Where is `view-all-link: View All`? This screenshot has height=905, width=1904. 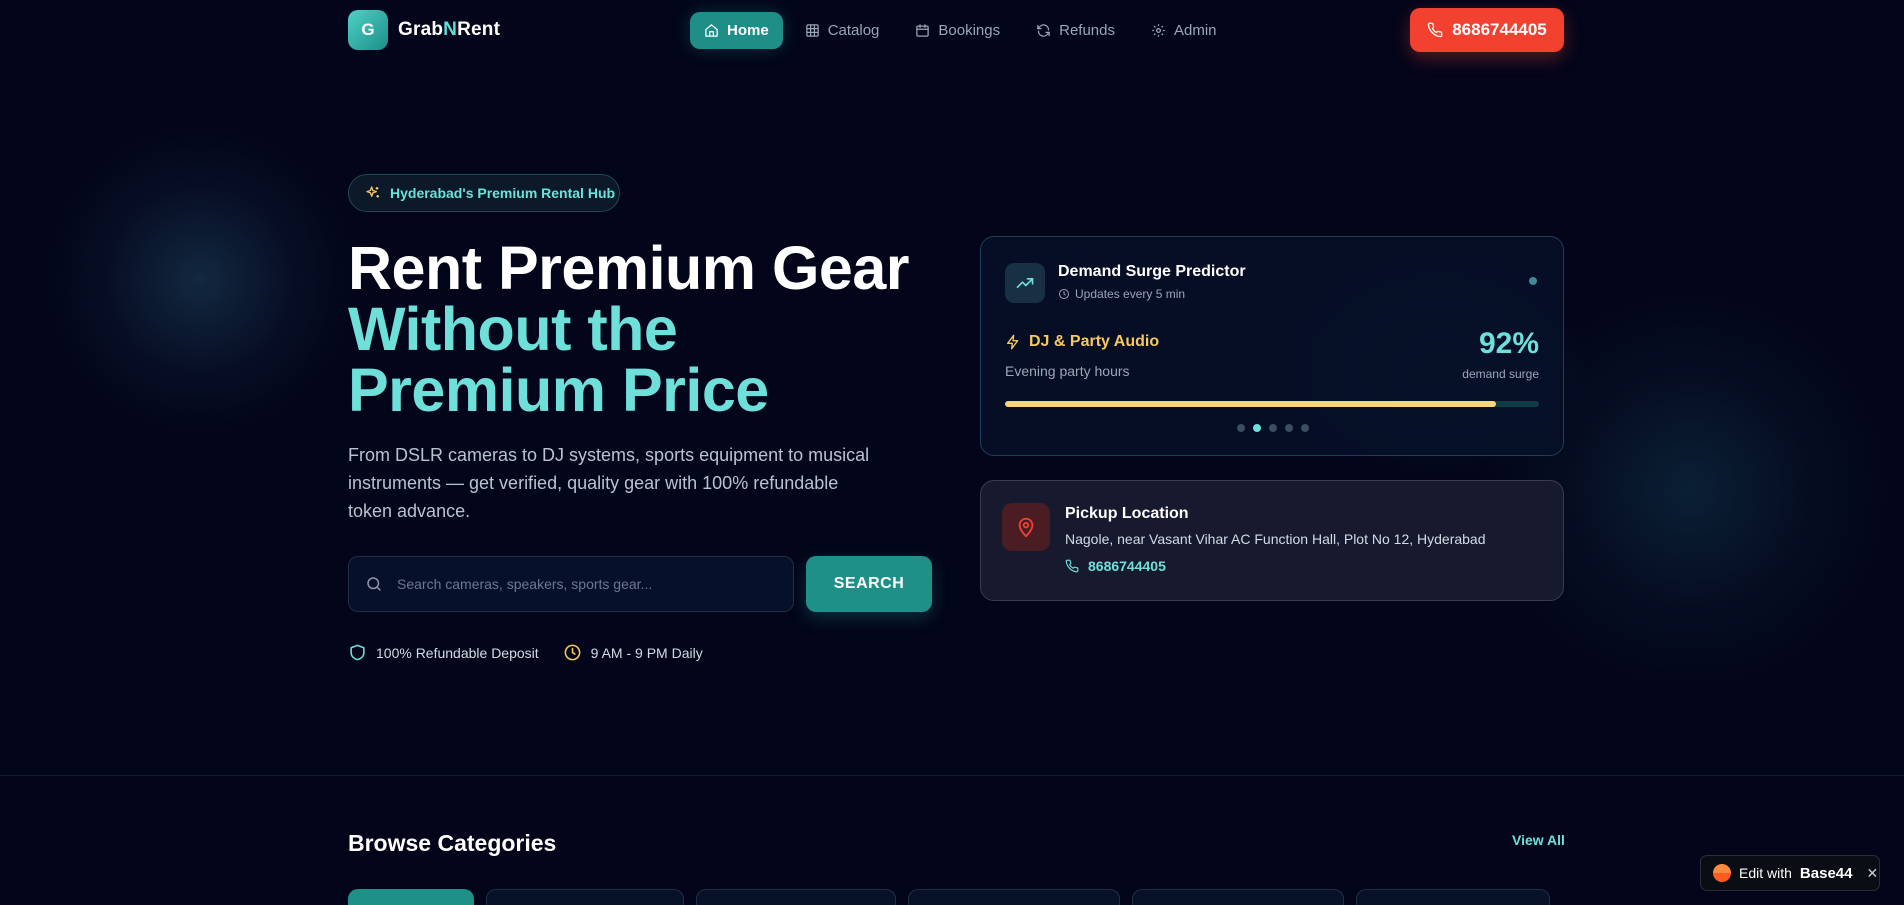
view-all-link: View All is located at coordinates (1538, 840).